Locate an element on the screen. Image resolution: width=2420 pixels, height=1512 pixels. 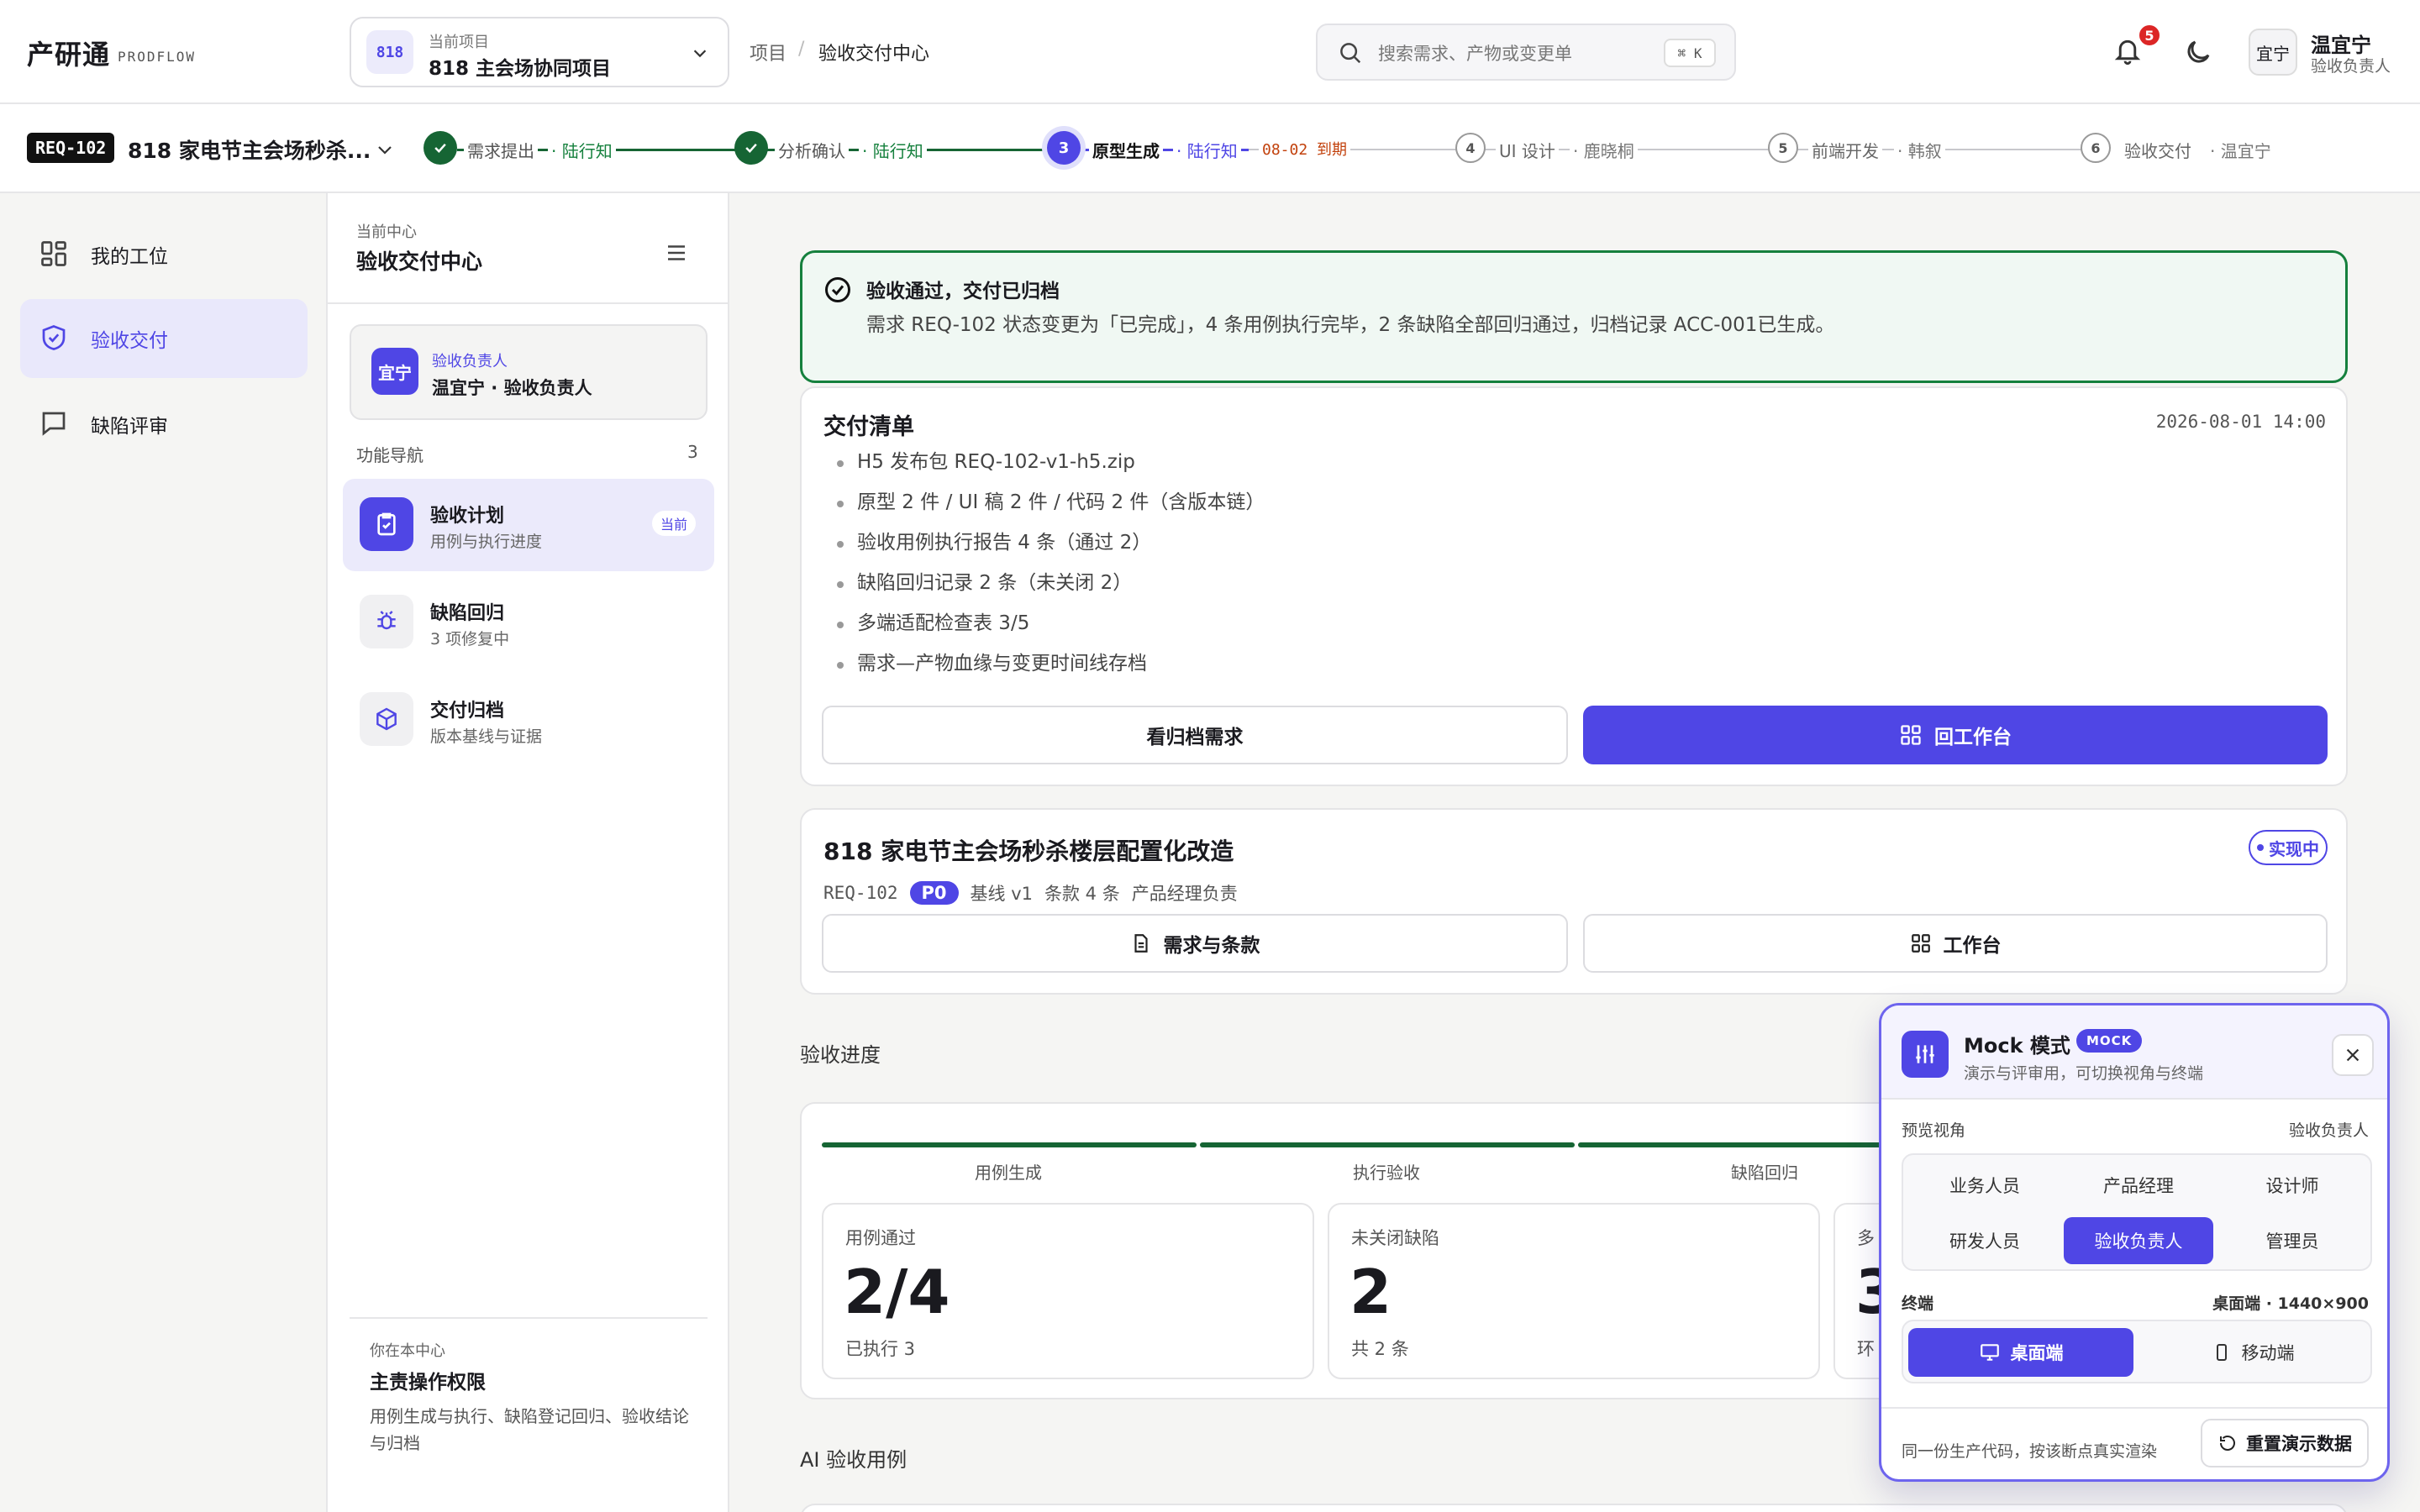
stat-value: 2/4 is located at coordinates (897, 1292).